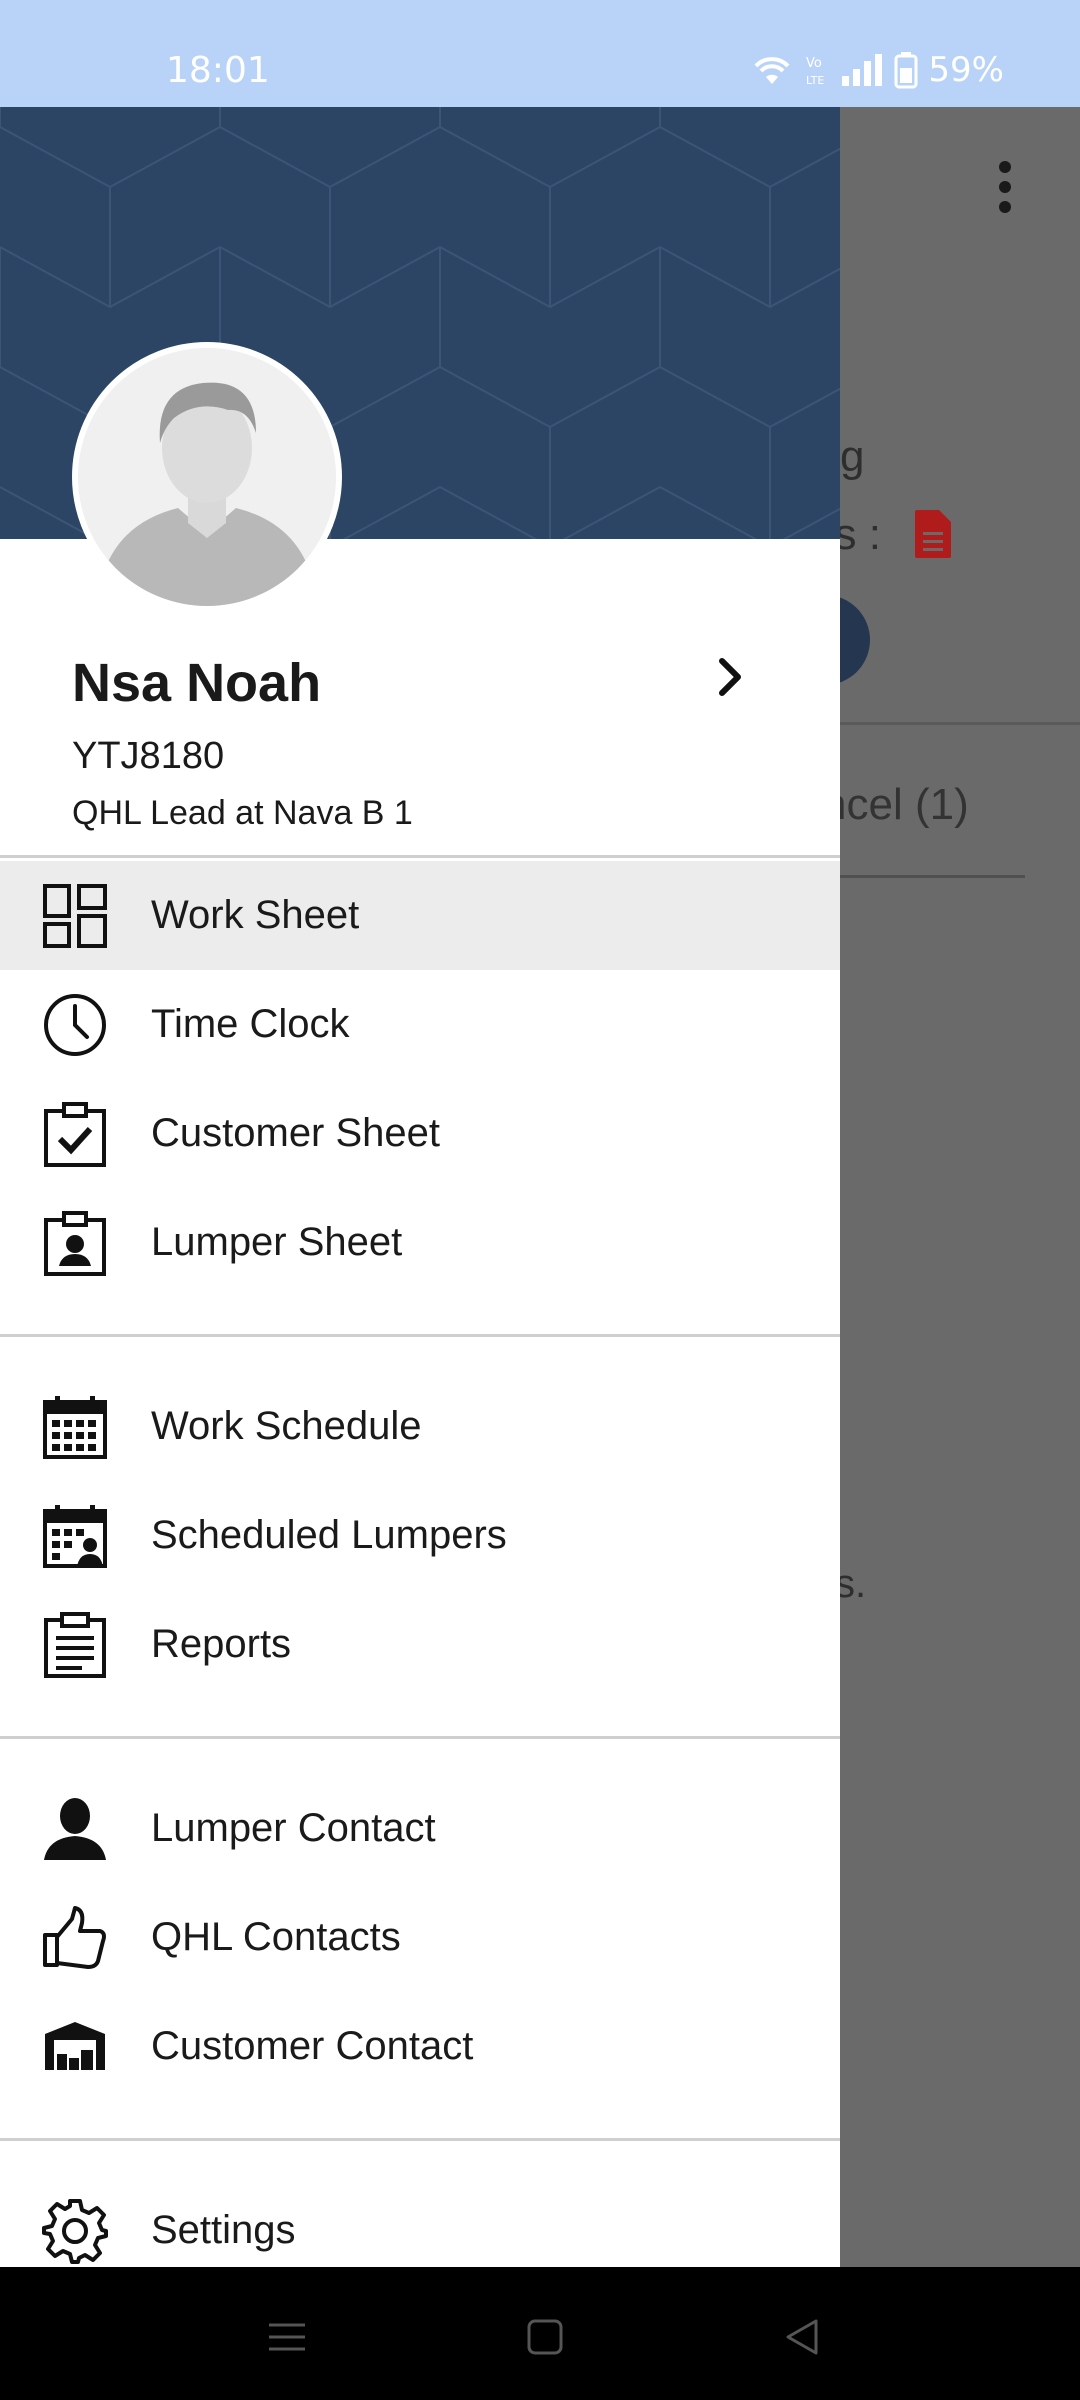 Image resolution: width=1080 pixels, height=2400 pixels. Describe the element at coordinates (814, 63) in the screenshot. I see `svg-text: Vo` at that location.